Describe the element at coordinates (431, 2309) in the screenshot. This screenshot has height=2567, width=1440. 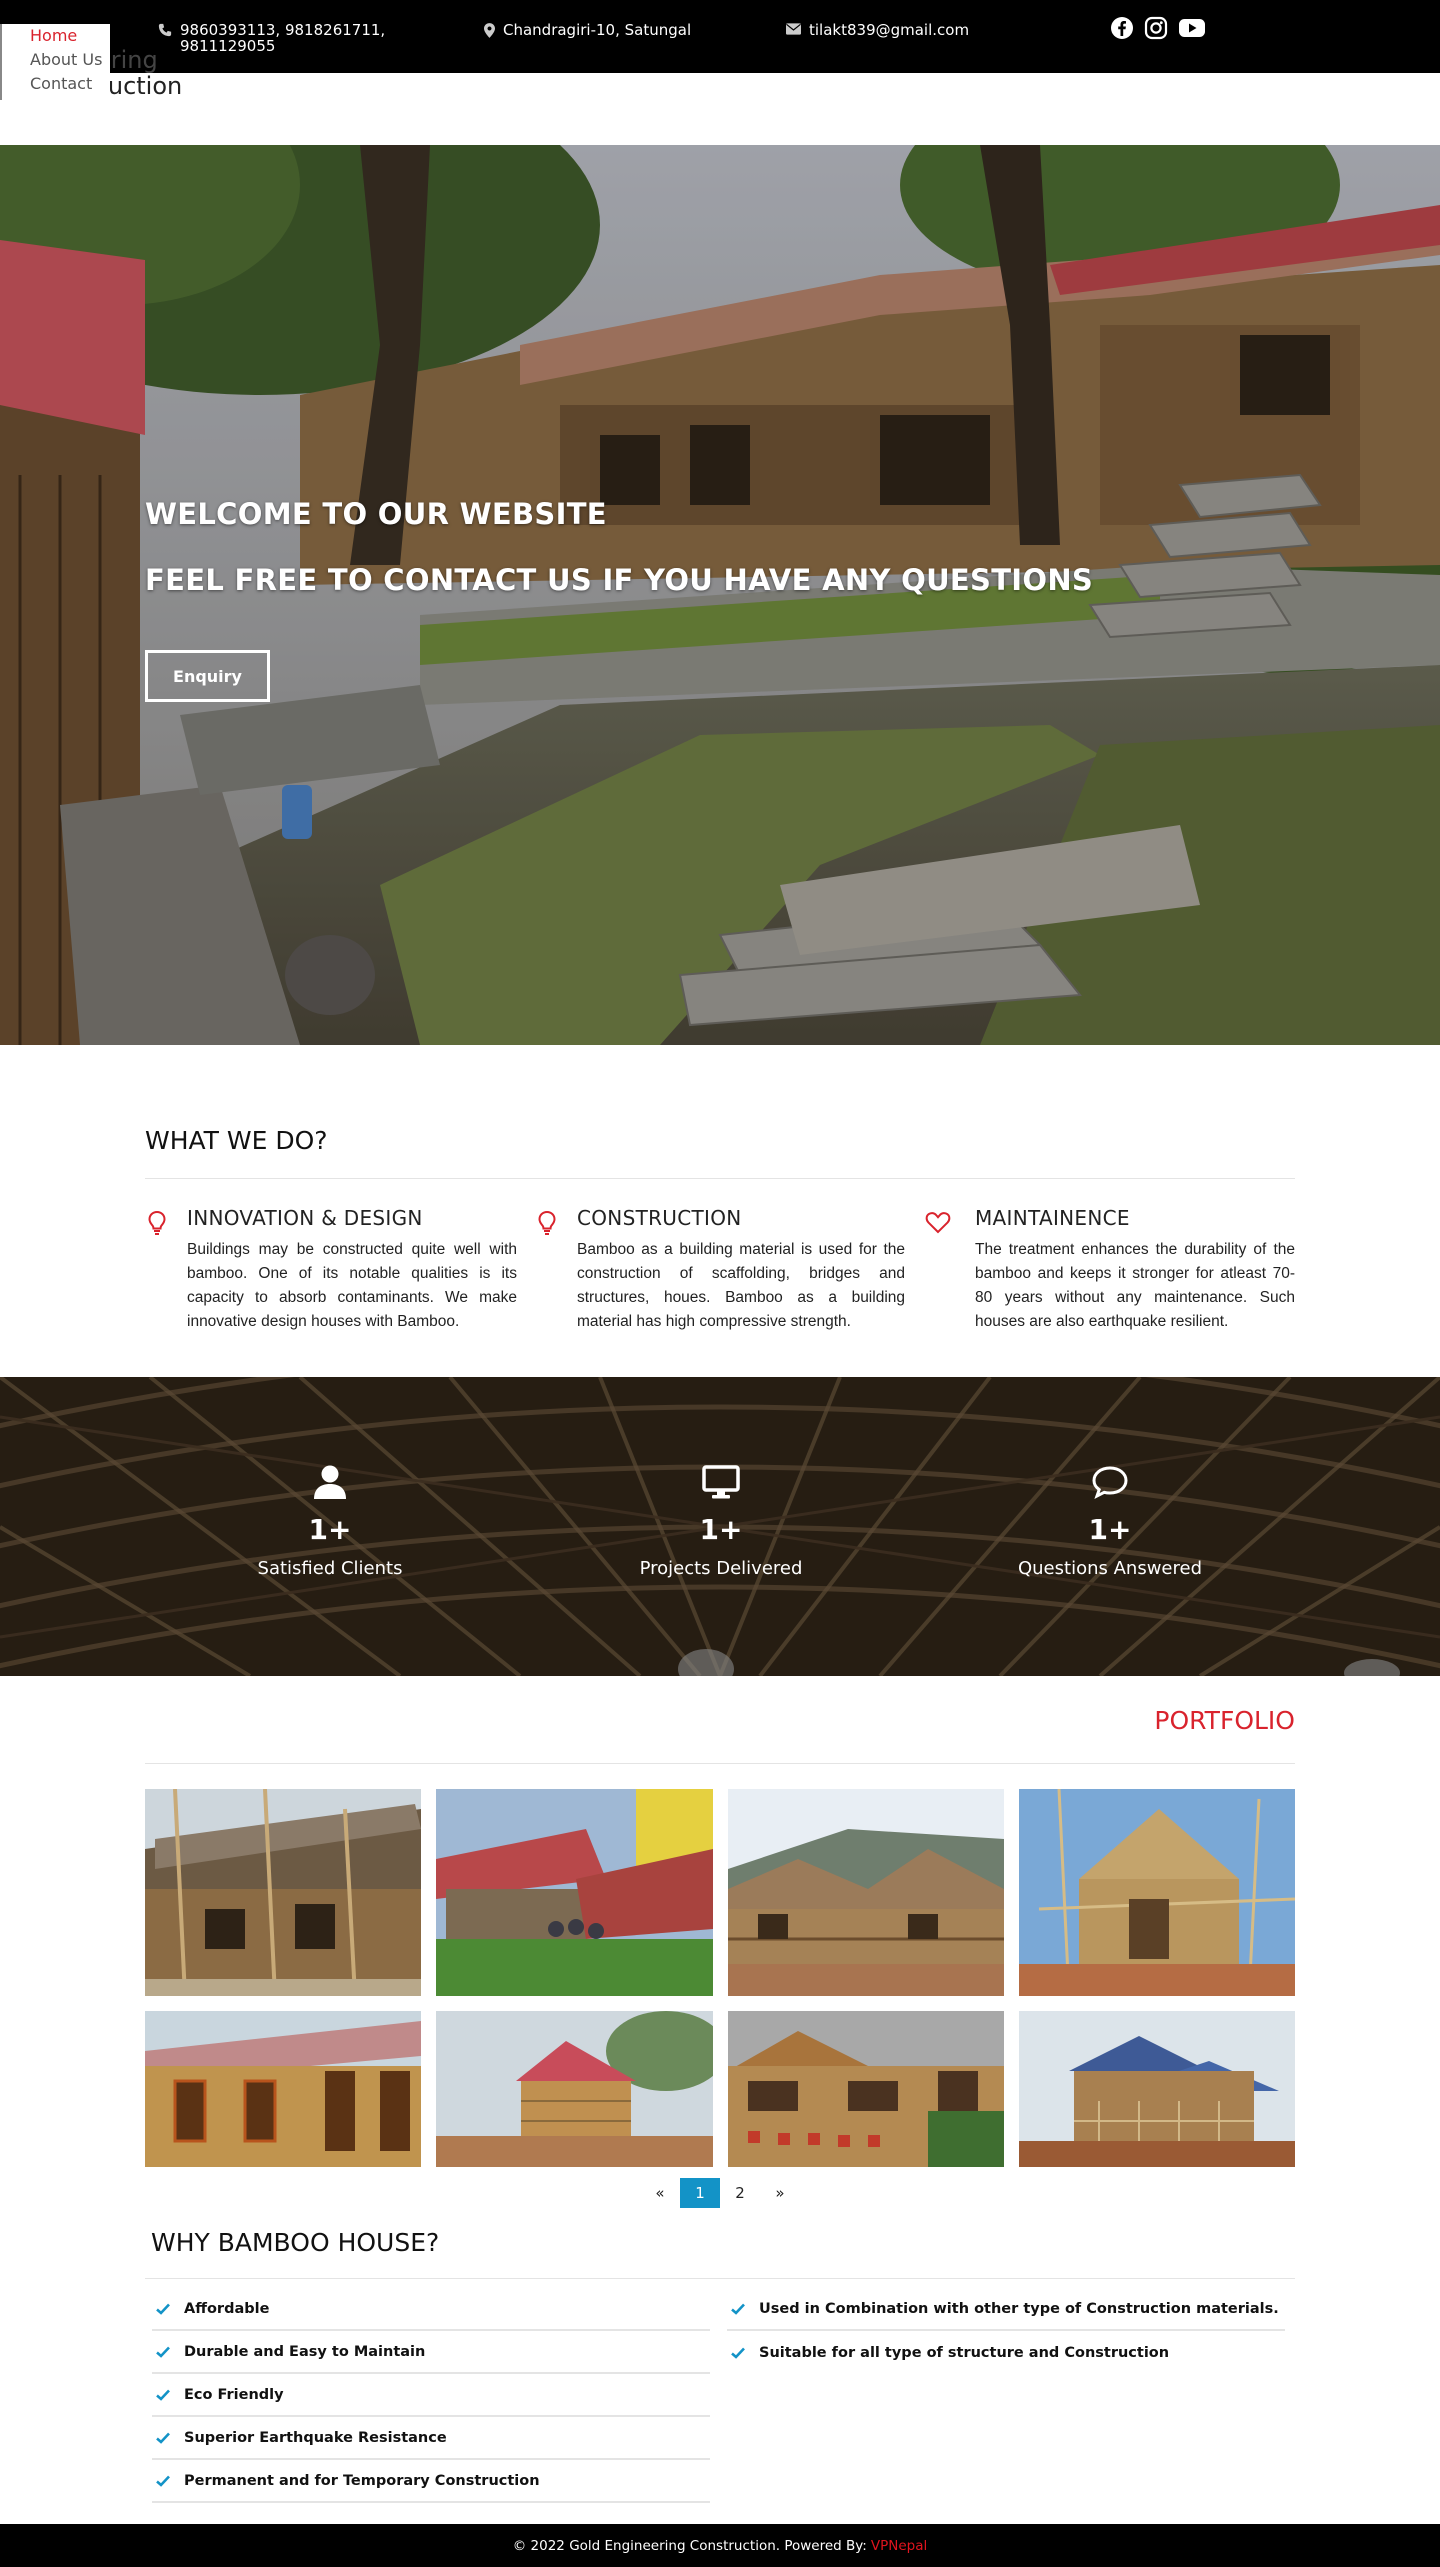
I see `list-item: Affordable` at that location.